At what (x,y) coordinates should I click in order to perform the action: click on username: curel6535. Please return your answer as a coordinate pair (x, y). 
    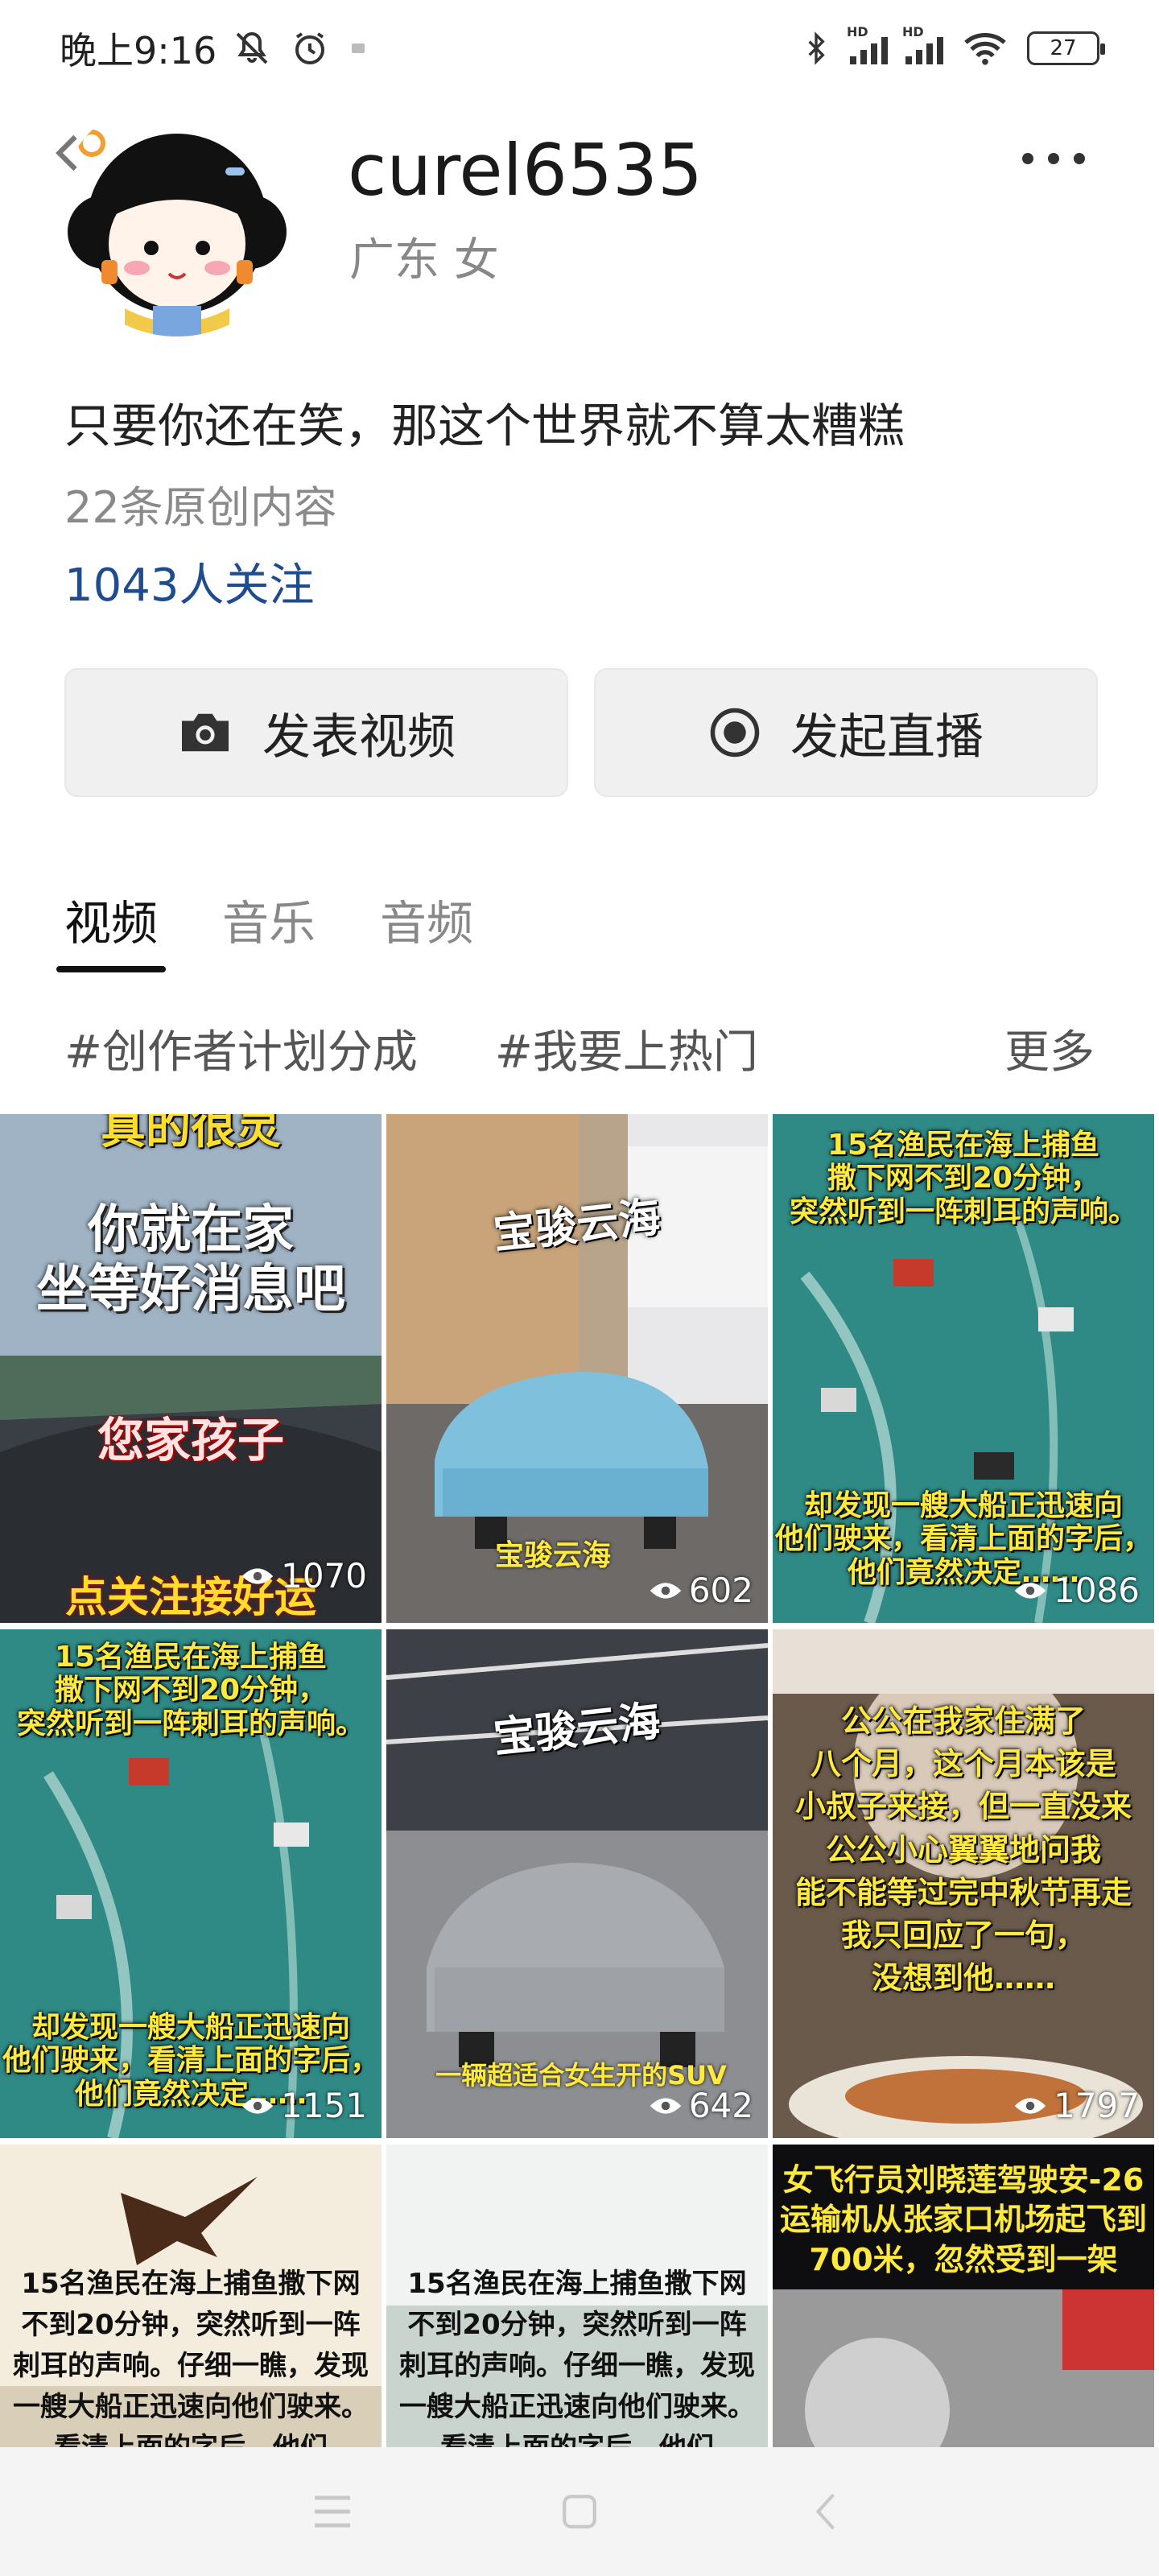
    Looking at the image, I should click on (525, 170).